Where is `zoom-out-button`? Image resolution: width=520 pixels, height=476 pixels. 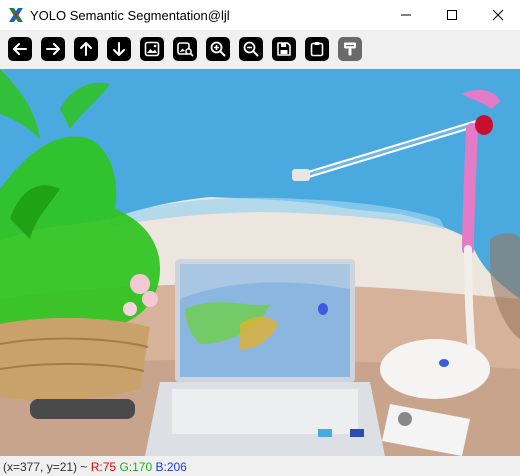 zoom-out-button is located at coordinates (251, 49).